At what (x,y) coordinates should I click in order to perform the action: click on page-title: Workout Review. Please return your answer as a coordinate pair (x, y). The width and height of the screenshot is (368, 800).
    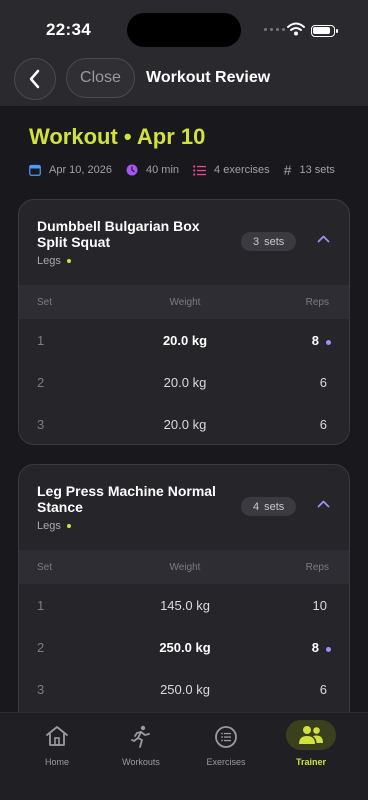
    Looking at the image, I should click on (208, 77).